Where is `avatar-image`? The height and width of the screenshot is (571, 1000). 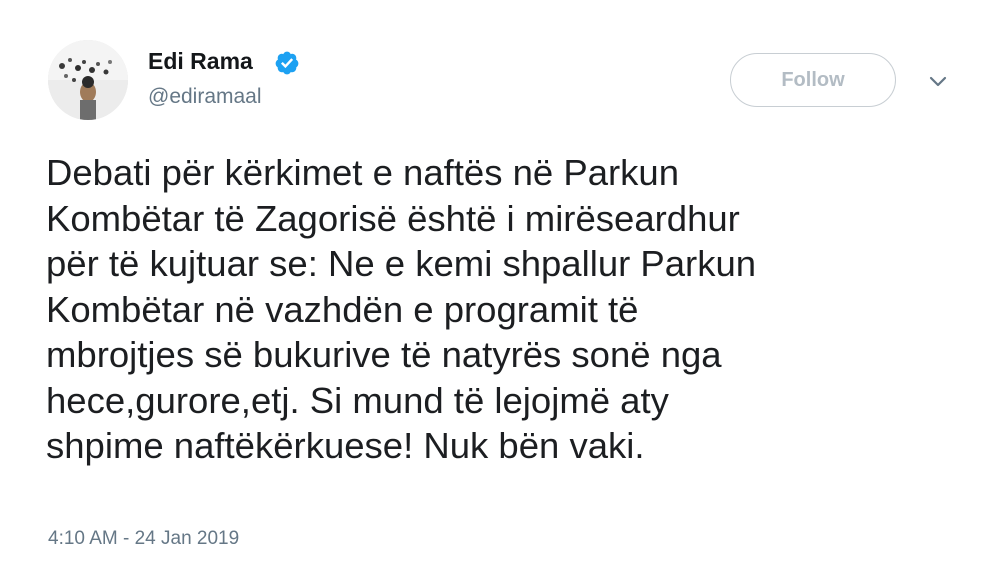
avatar-image is located at coordinates (88, 80).